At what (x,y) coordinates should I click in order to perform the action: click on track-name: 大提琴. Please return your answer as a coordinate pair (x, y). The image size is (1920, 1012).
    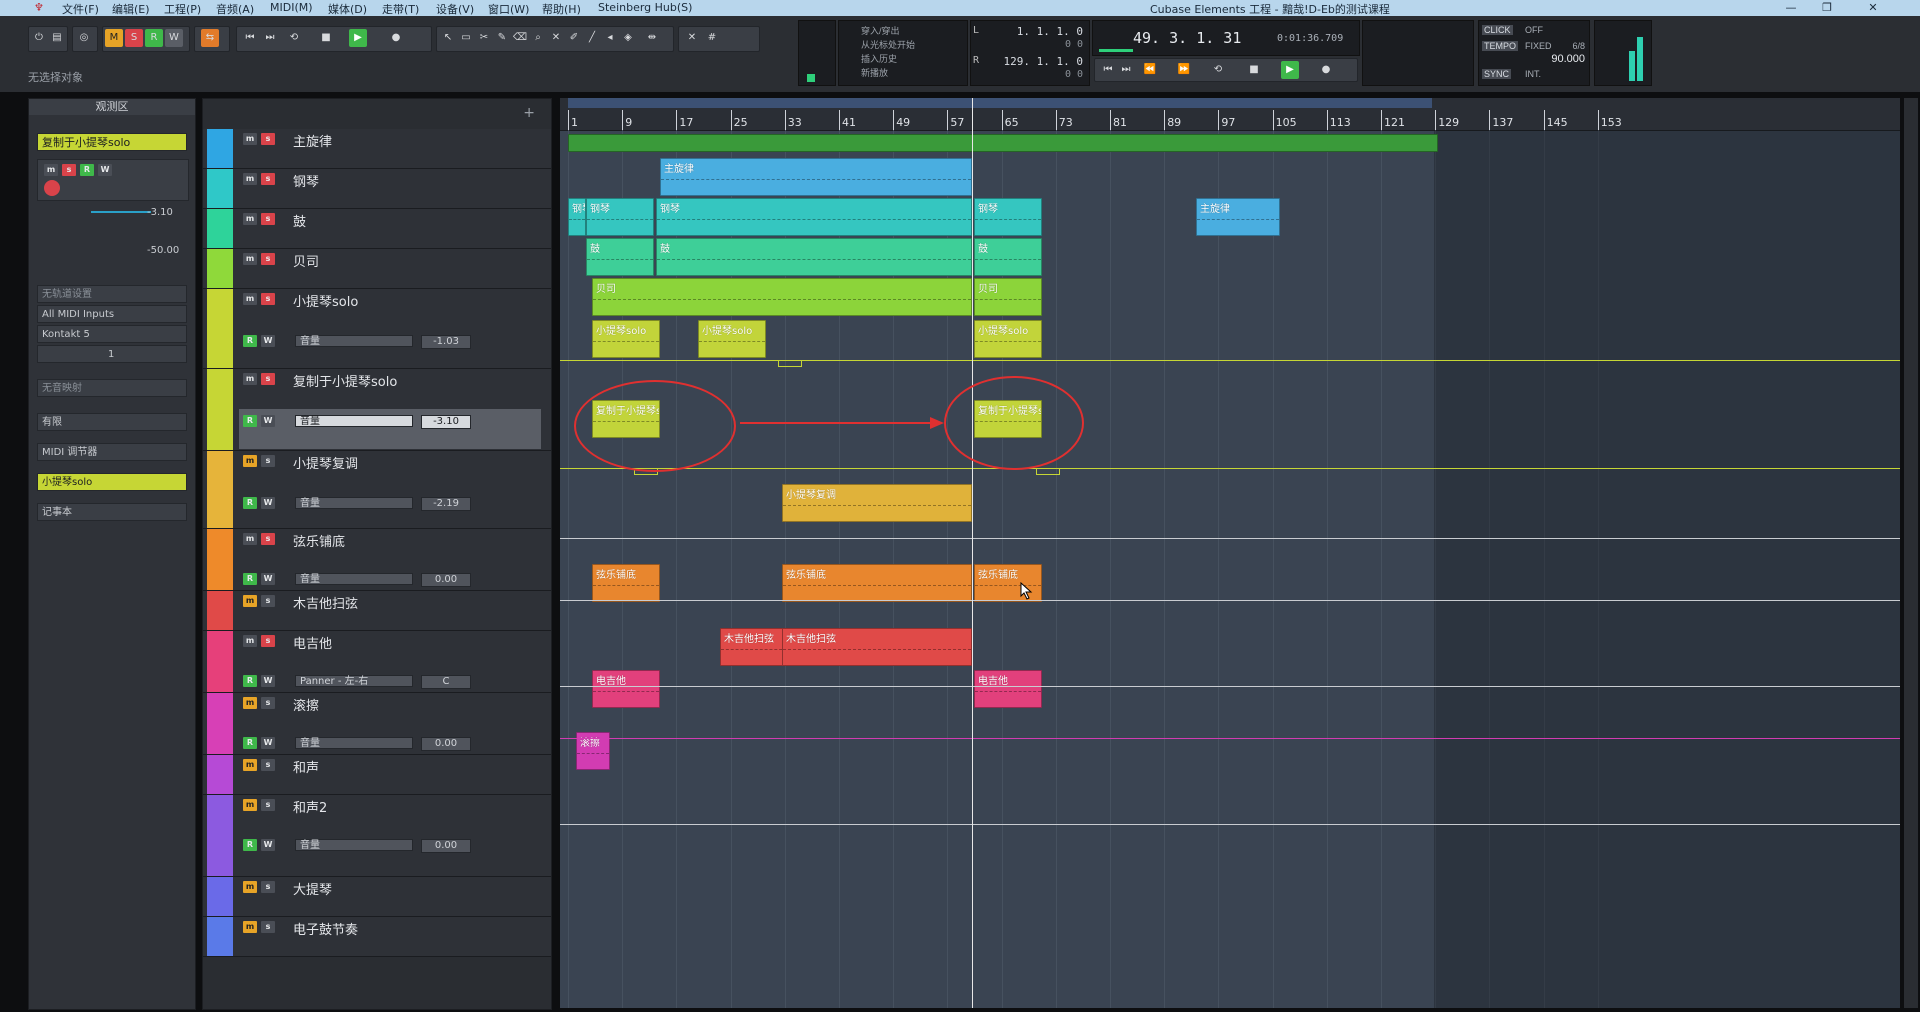
    Looking at the image, I should click on (312, 888).